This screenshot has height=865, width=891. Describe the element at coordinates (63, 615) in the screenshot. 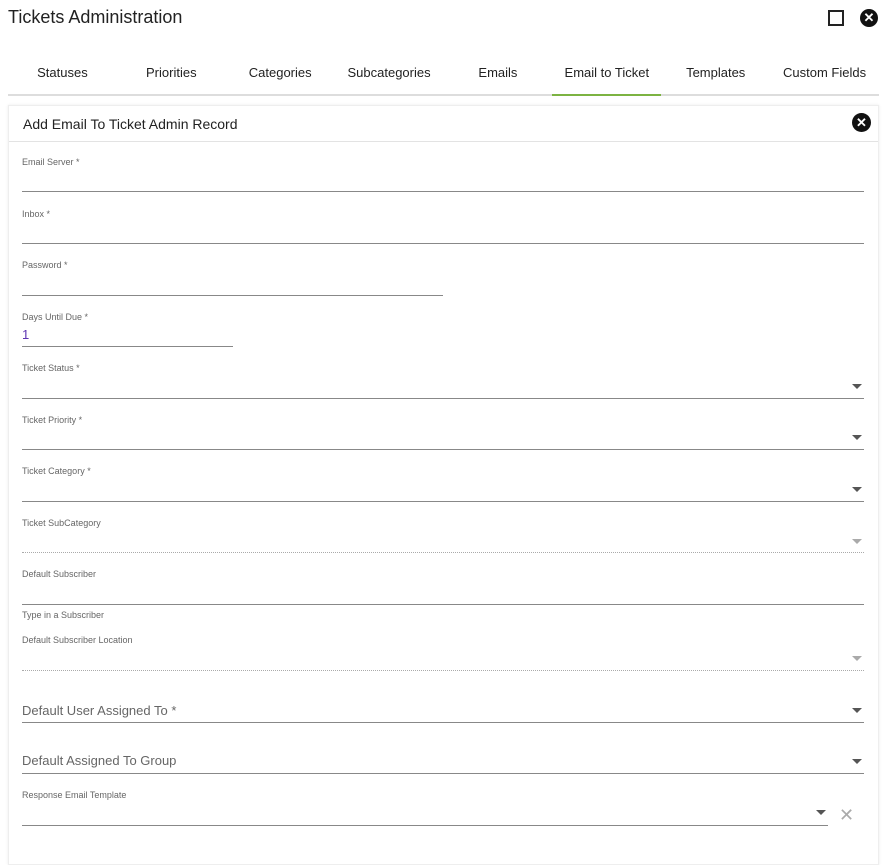

I see `default-subscriber-hint: Type in a Subscriber` at that location.